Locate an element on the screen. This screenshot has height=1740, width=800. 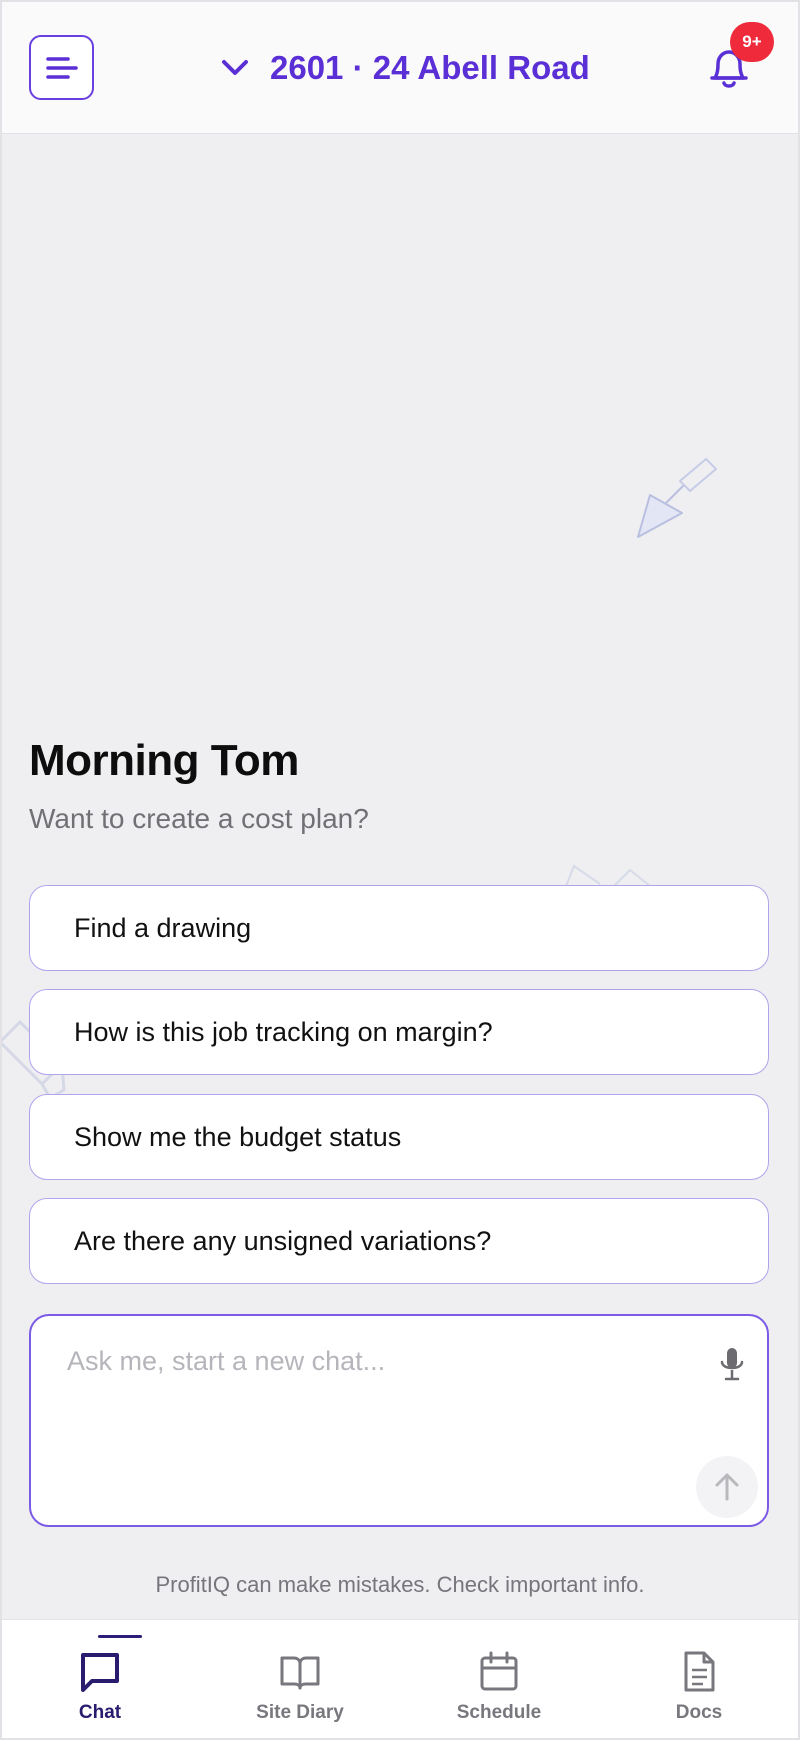
mic-button is located at coordinates (732, 1364).